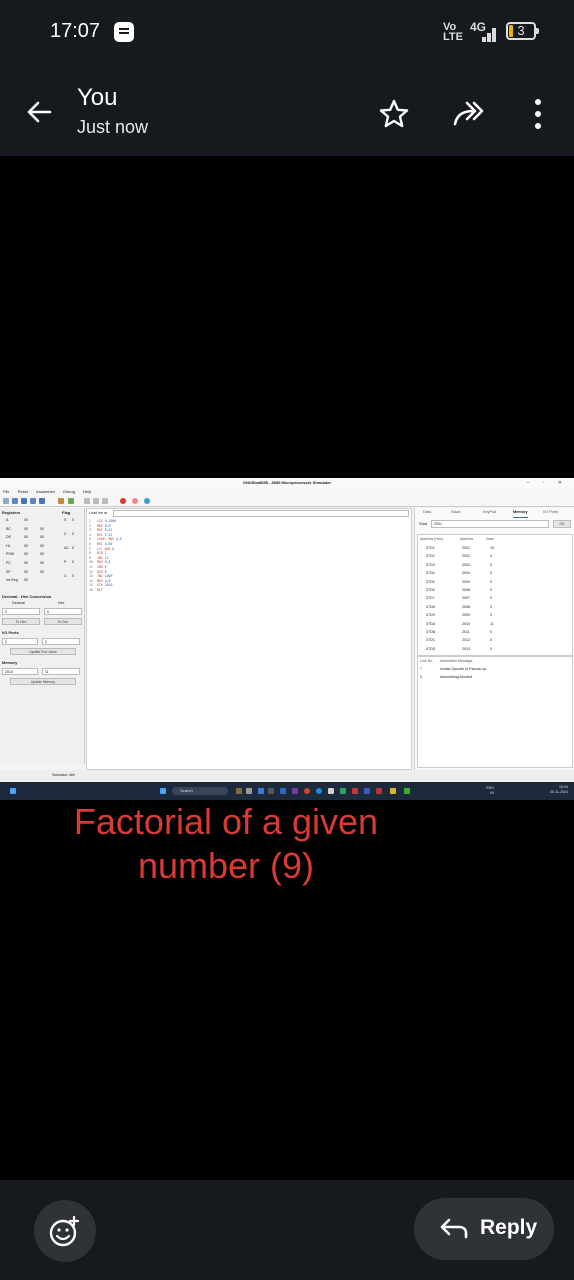  What do you see at coordinates (108, 534) in the screenshot?
I see `operand: E,01` at bounding box center [108, 534].